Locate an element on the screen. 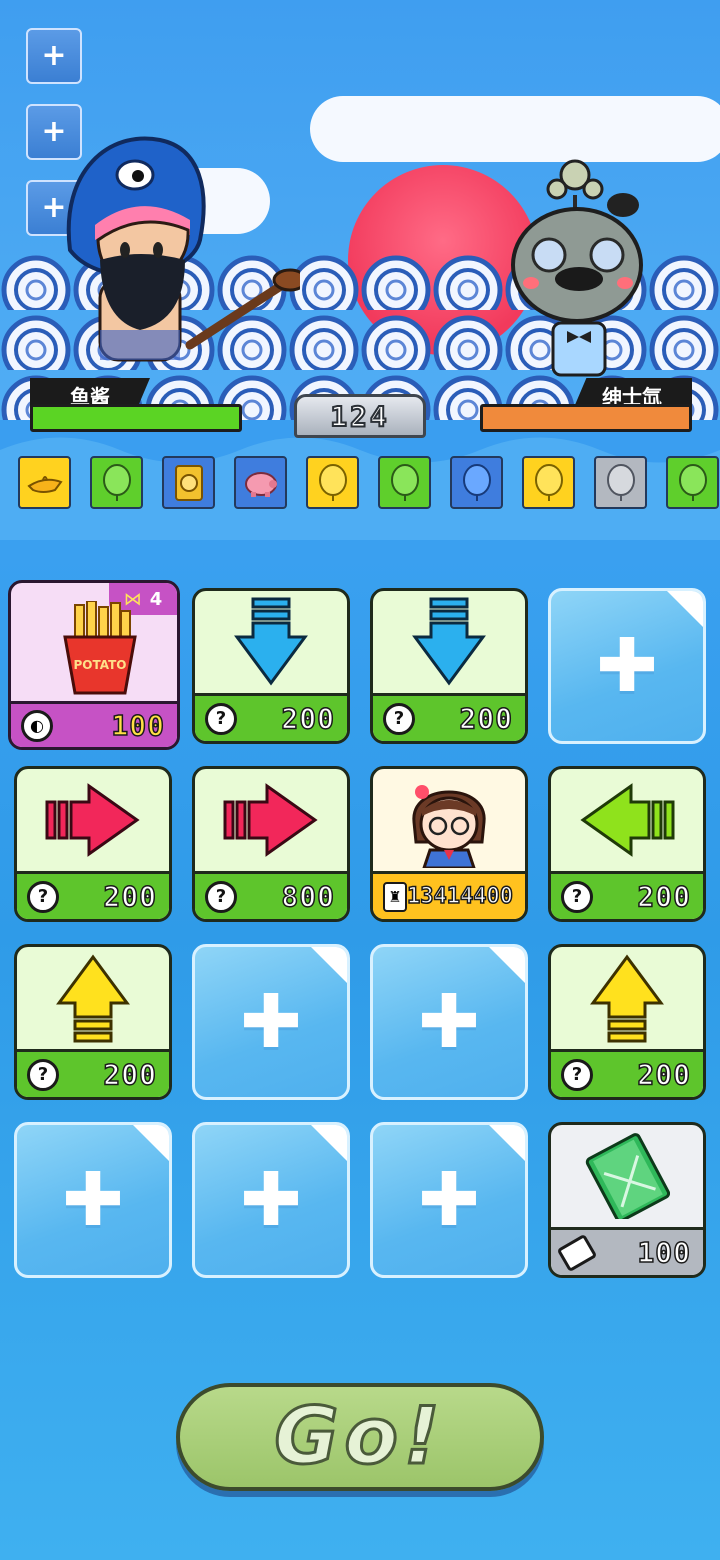 This screenshot has width=720, height=1560. arrow-right-card: ? 800 is located at coordinates (271, 844).